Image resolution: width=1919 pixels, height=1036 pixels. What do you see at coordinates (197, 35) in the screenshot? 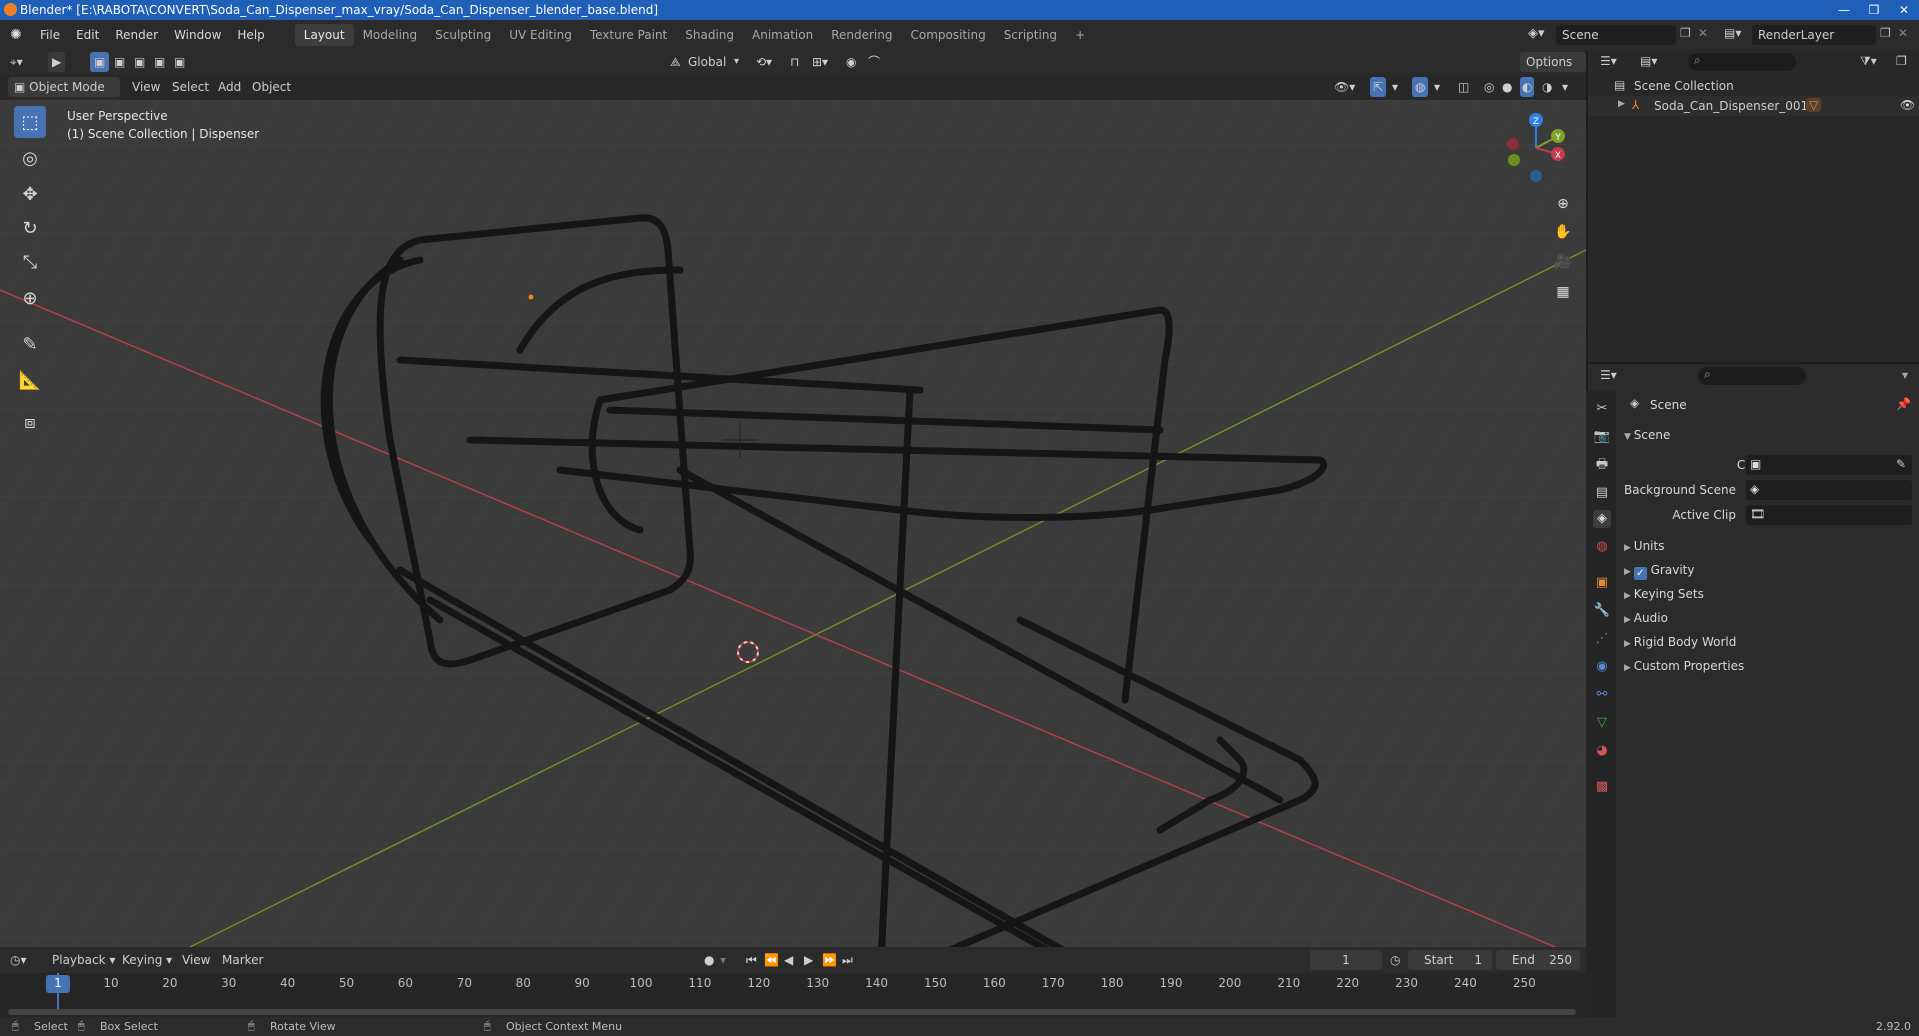
I see `menu-window: Window` at bounding box center [197, 35].